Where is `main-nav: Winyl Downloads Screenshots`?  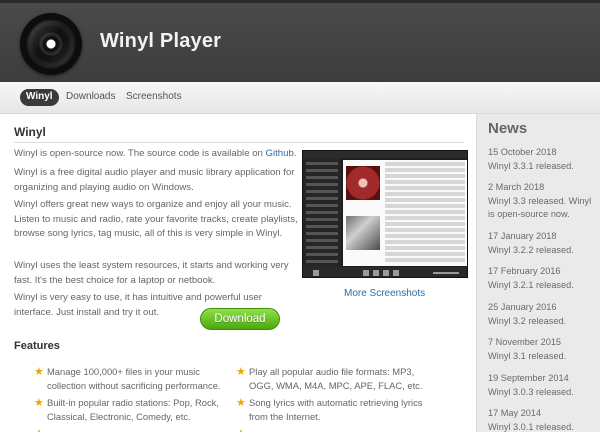 main-nav: Winyl Downloads Screenshots is located at coordinates (300, 98).